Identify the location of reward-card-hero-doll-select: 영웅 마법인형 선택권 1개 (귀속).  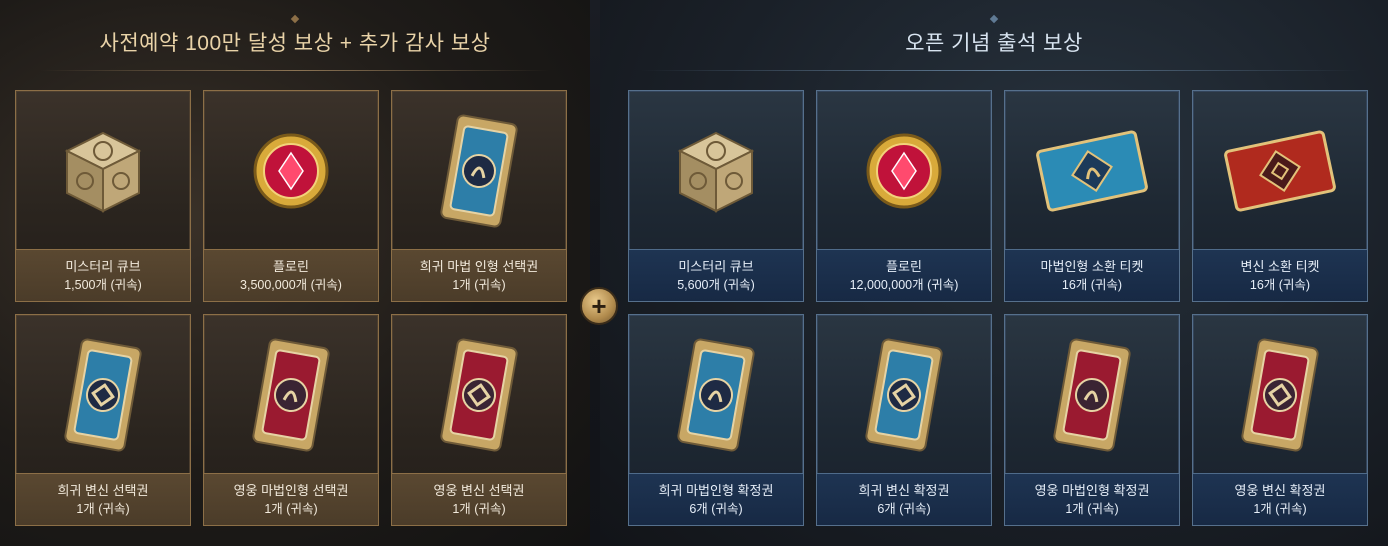
(291, 420).